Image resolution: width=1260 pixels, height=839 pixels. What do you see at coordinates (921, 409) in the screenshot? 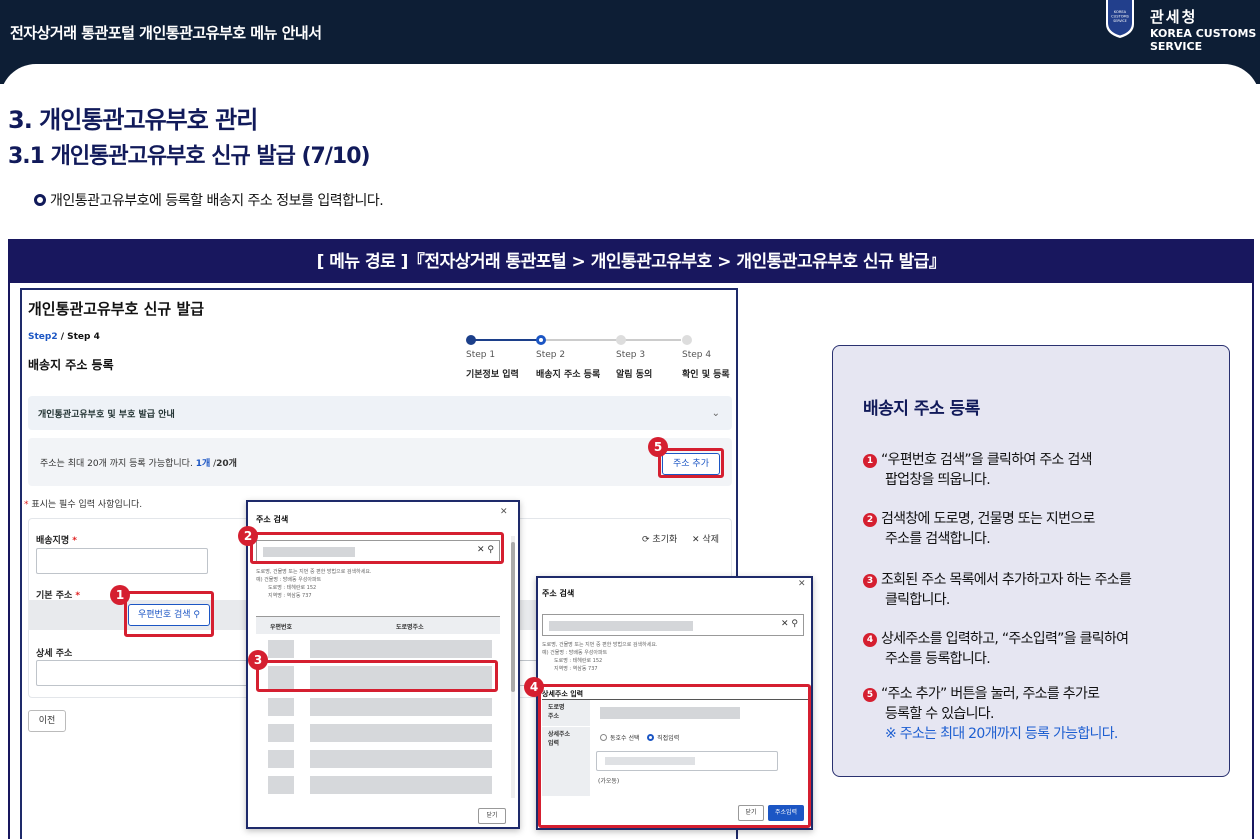
I see `instruction-title: 배송지 주소 등록` at bounding box center [921, 409].